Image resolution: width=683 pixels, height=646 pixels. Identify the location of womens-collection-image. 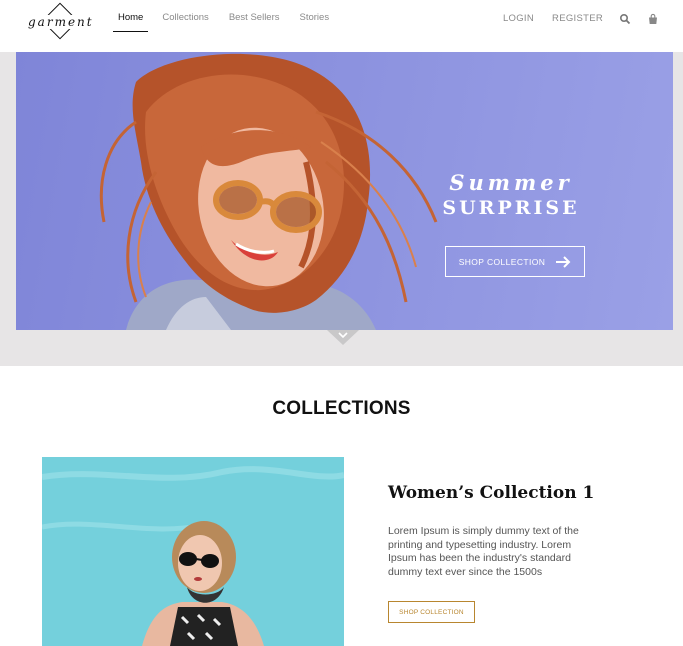
(193, 551).